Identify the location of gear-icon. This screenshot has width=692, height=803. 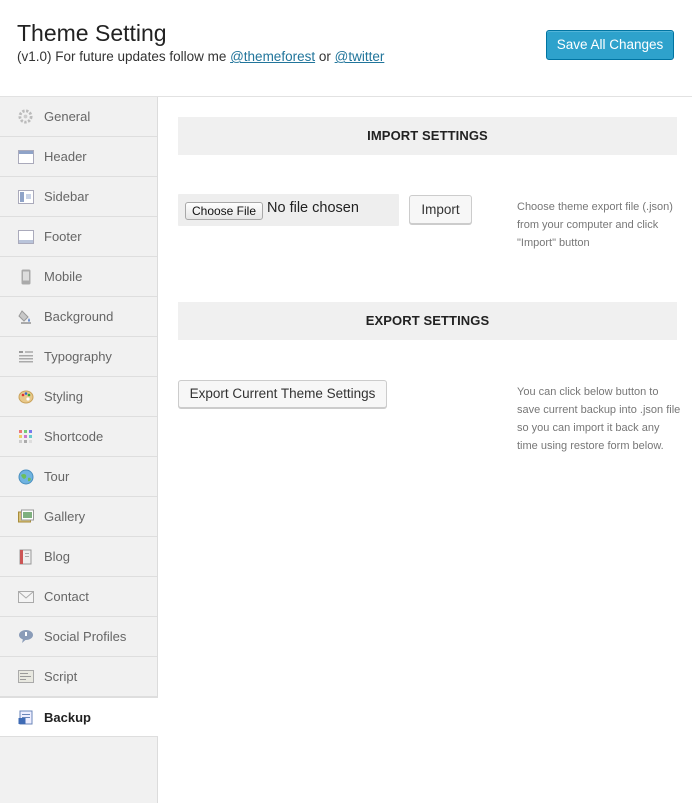
(25, 116).